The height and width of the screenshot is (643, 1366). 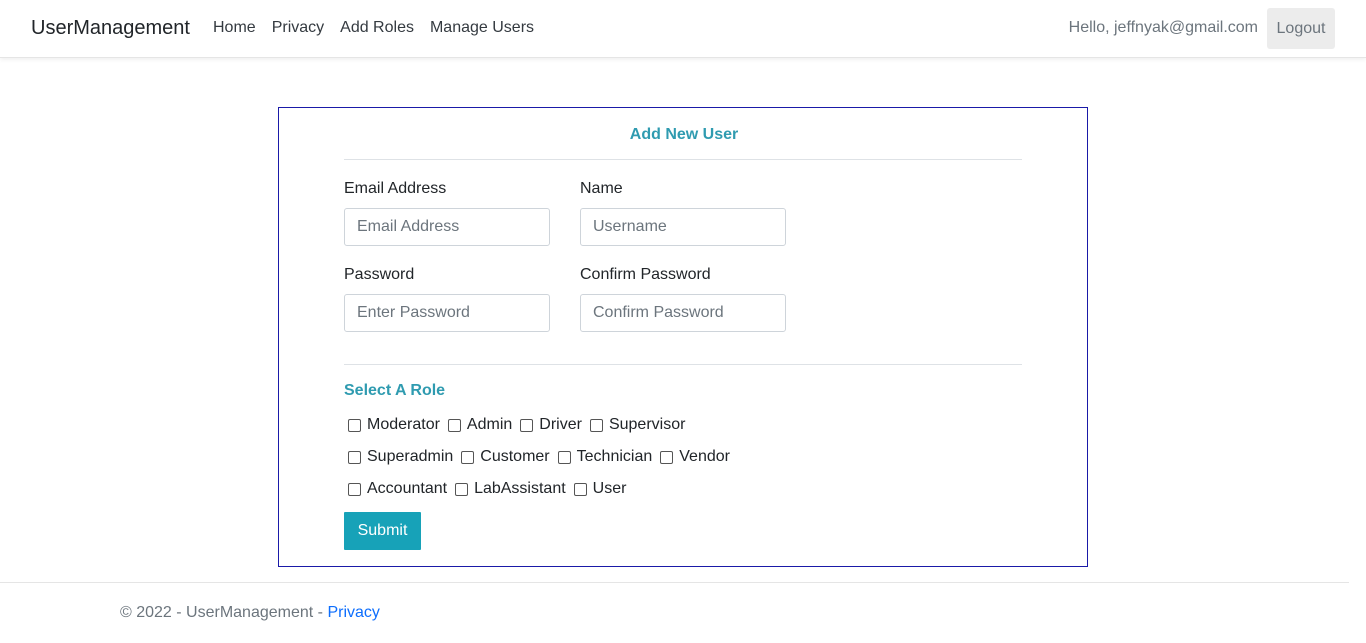 What do you see at coordinates (683, 313) in the screenshot?
I see `confirm-password-input` at bounding box center [683, 313].